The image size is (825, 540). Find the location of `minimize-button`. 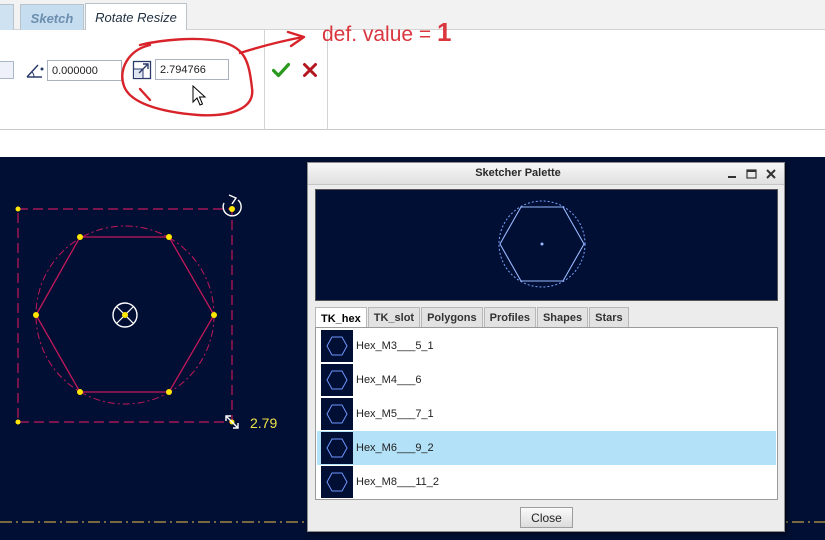

minimize-button is located at coordinates (732, 174).